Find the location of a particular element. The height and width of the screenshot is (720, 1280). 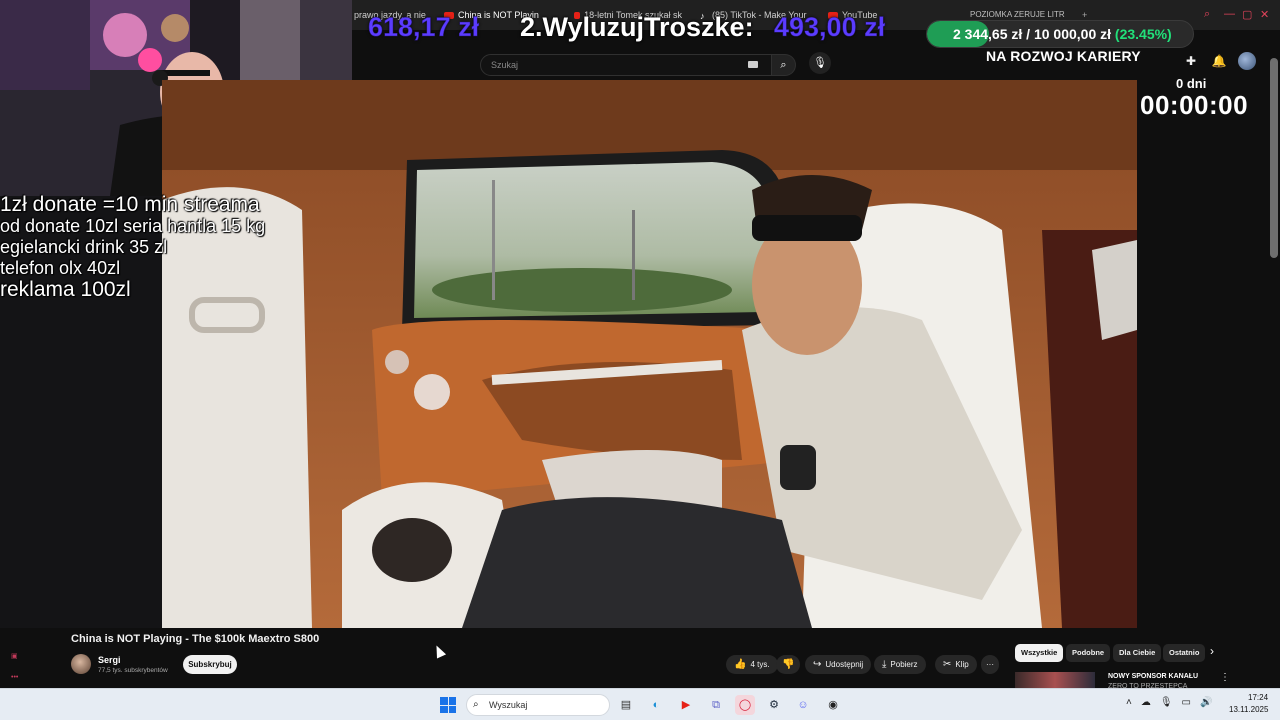

thumbs-down-icon: 👎 is located at coordinates (788, 664).